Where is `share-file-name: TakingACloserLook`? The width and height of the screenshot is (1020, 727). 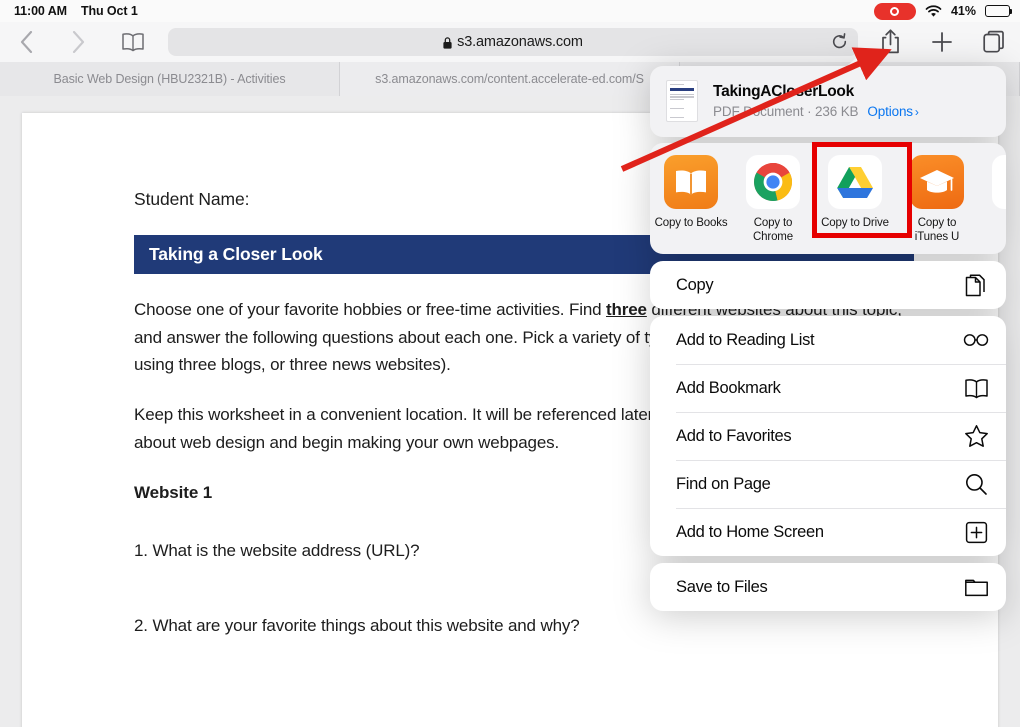 share-file-name: TakingACloserLook is located at coordinates (784, 91).